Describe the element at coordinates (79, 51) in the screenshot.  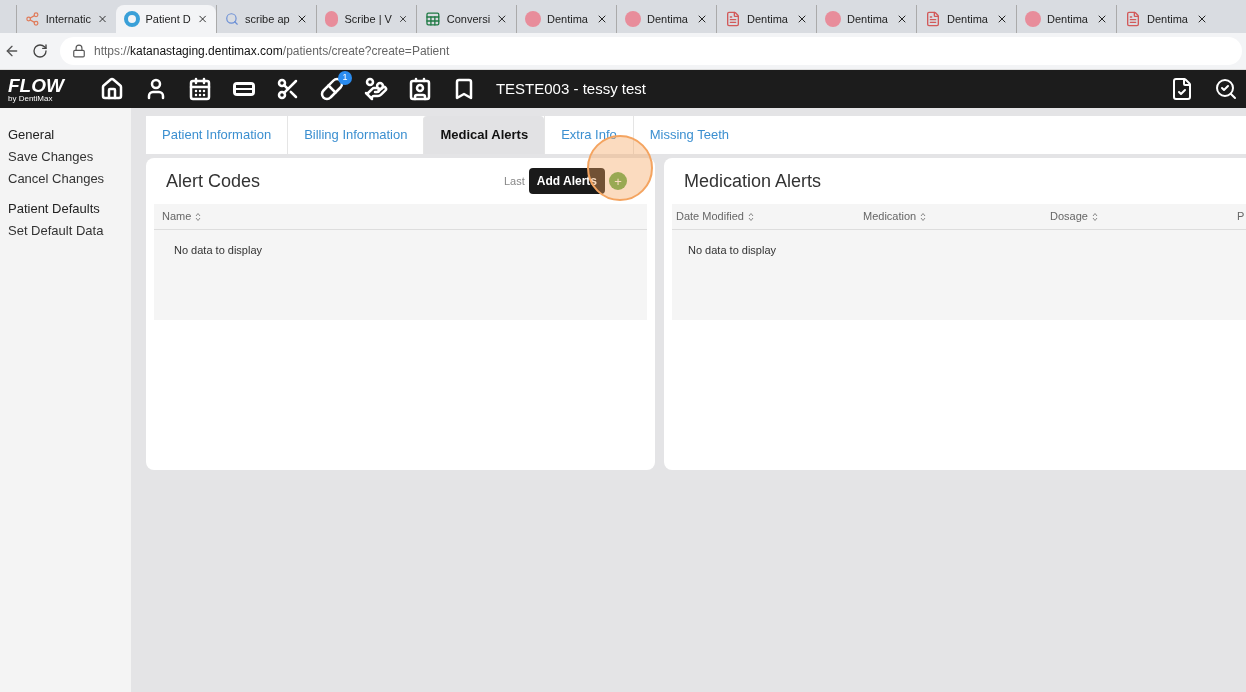
I see `lock-icon` at that location.